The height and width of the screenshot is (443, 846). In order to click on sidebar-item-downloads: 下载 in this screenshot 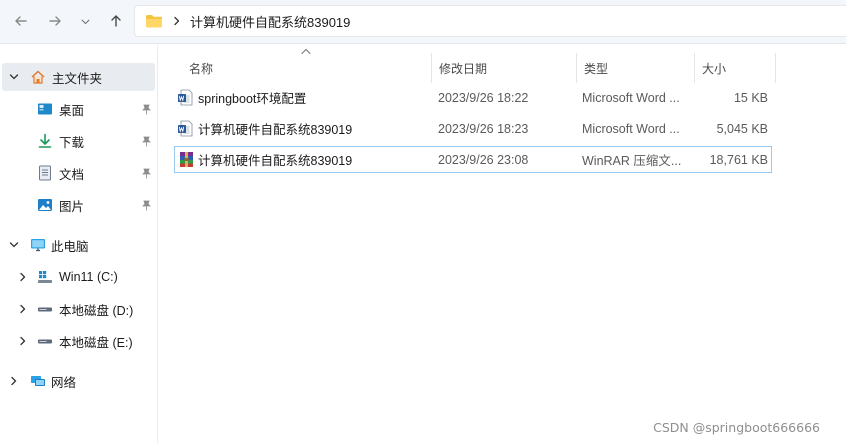, I will do `click(77, 141)`.